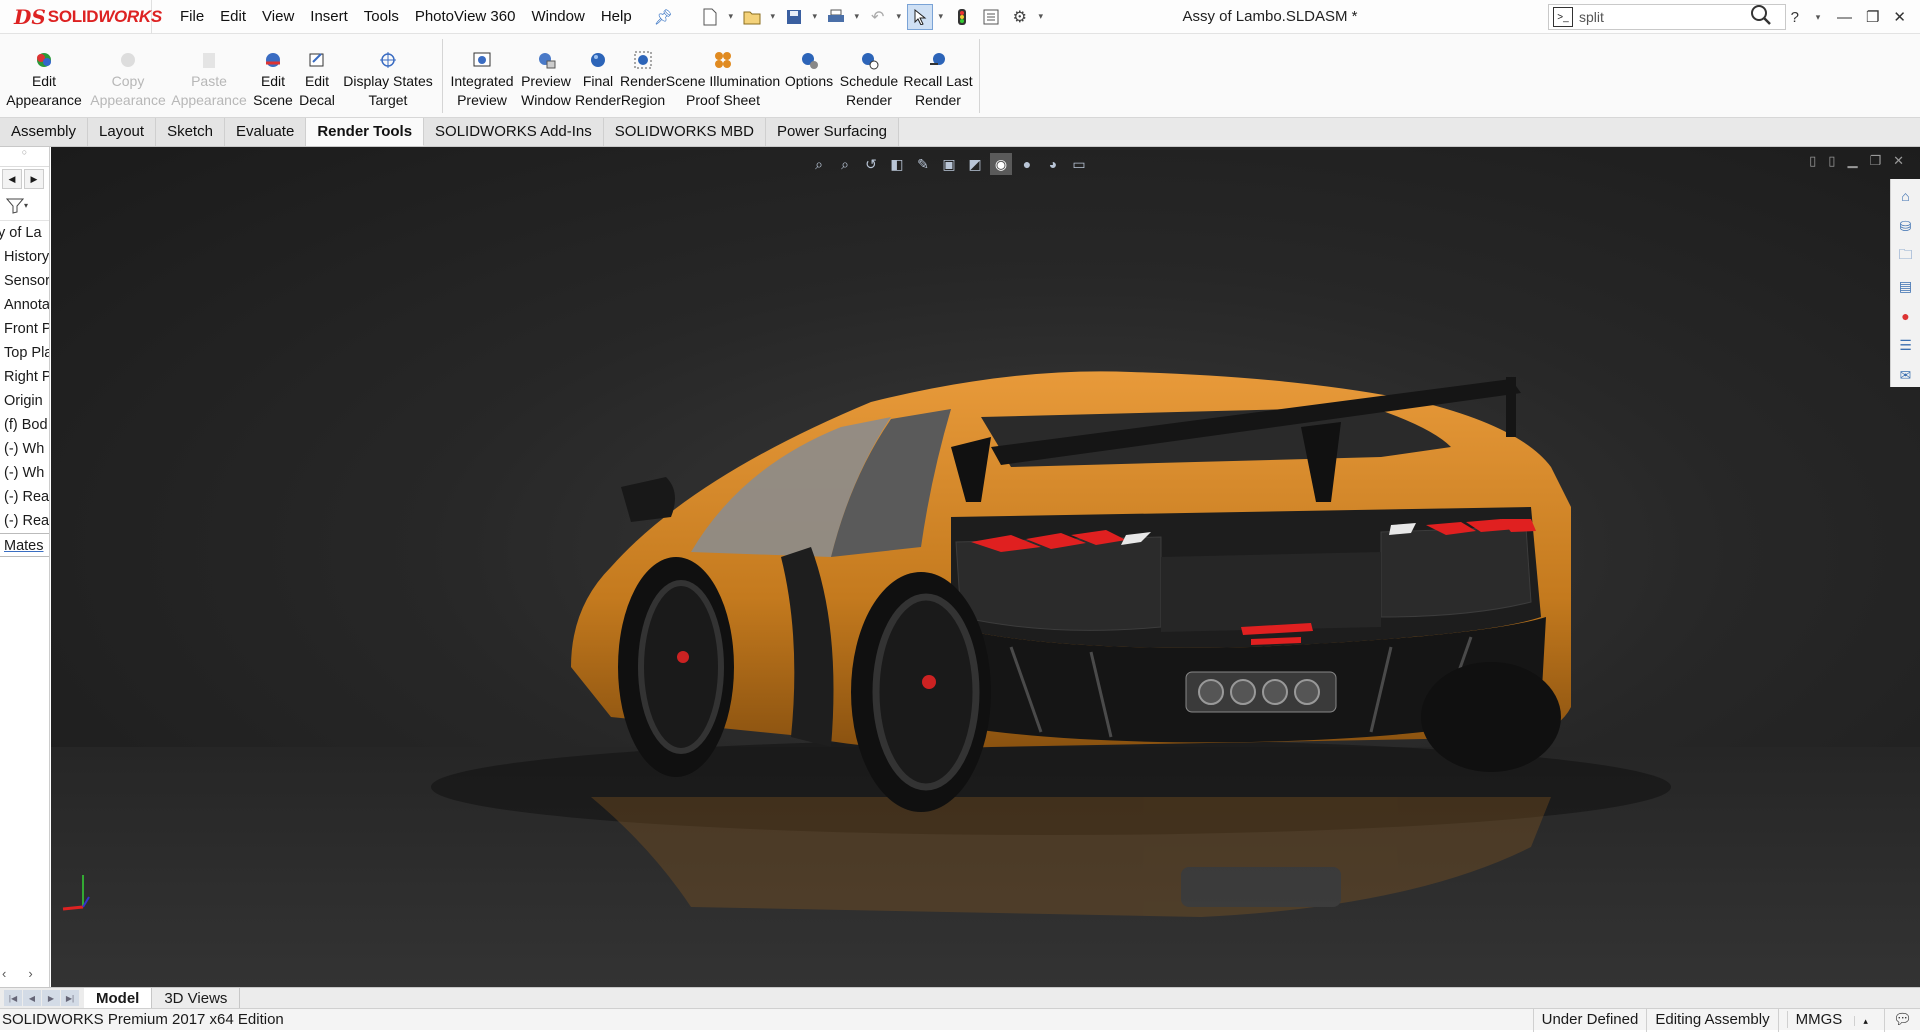 The image size is (1920, 1032). I want to click on section-view-icon: ◧, so click(897, 164).